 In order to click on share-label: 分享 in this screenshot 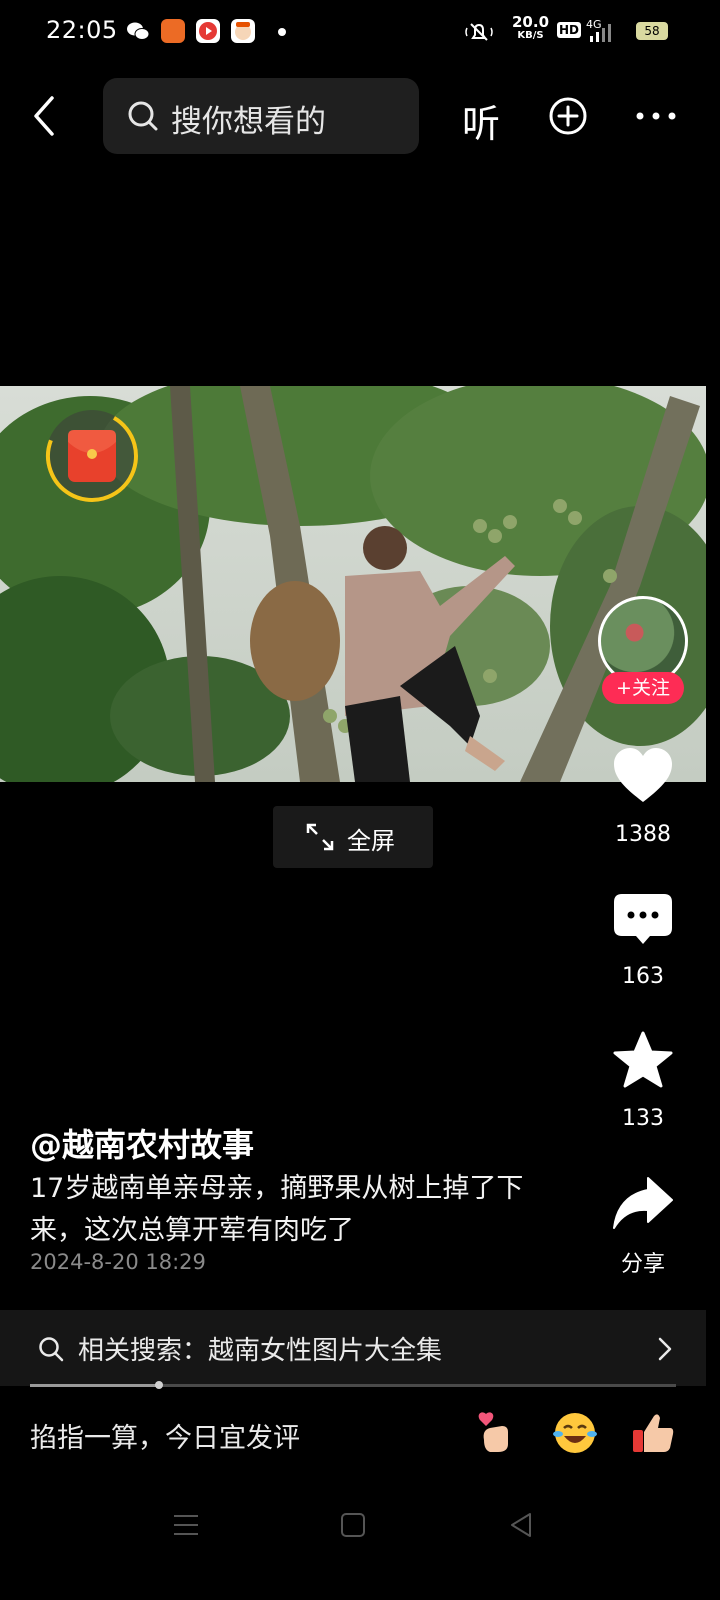, I will do `click(642, 1264)`.